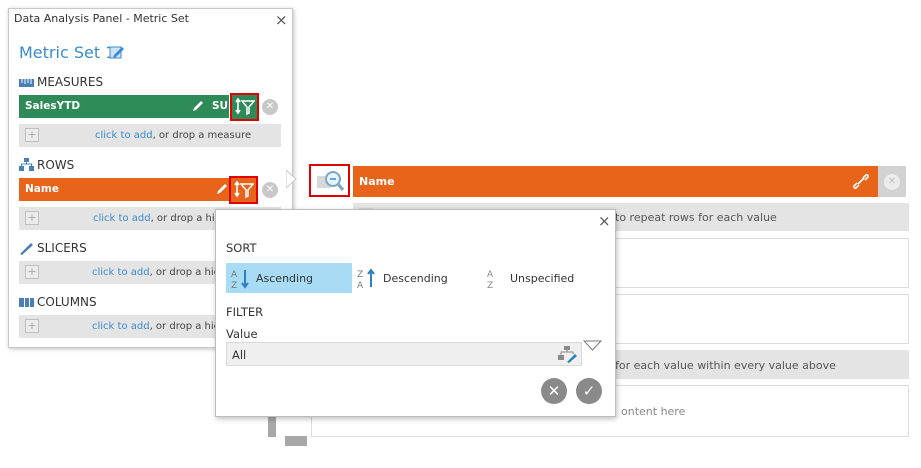 The width and height of the screenshot is (921, 468). I want to click on measures-drop-zone: + click to add, or drop a measure, so click(150, 135).